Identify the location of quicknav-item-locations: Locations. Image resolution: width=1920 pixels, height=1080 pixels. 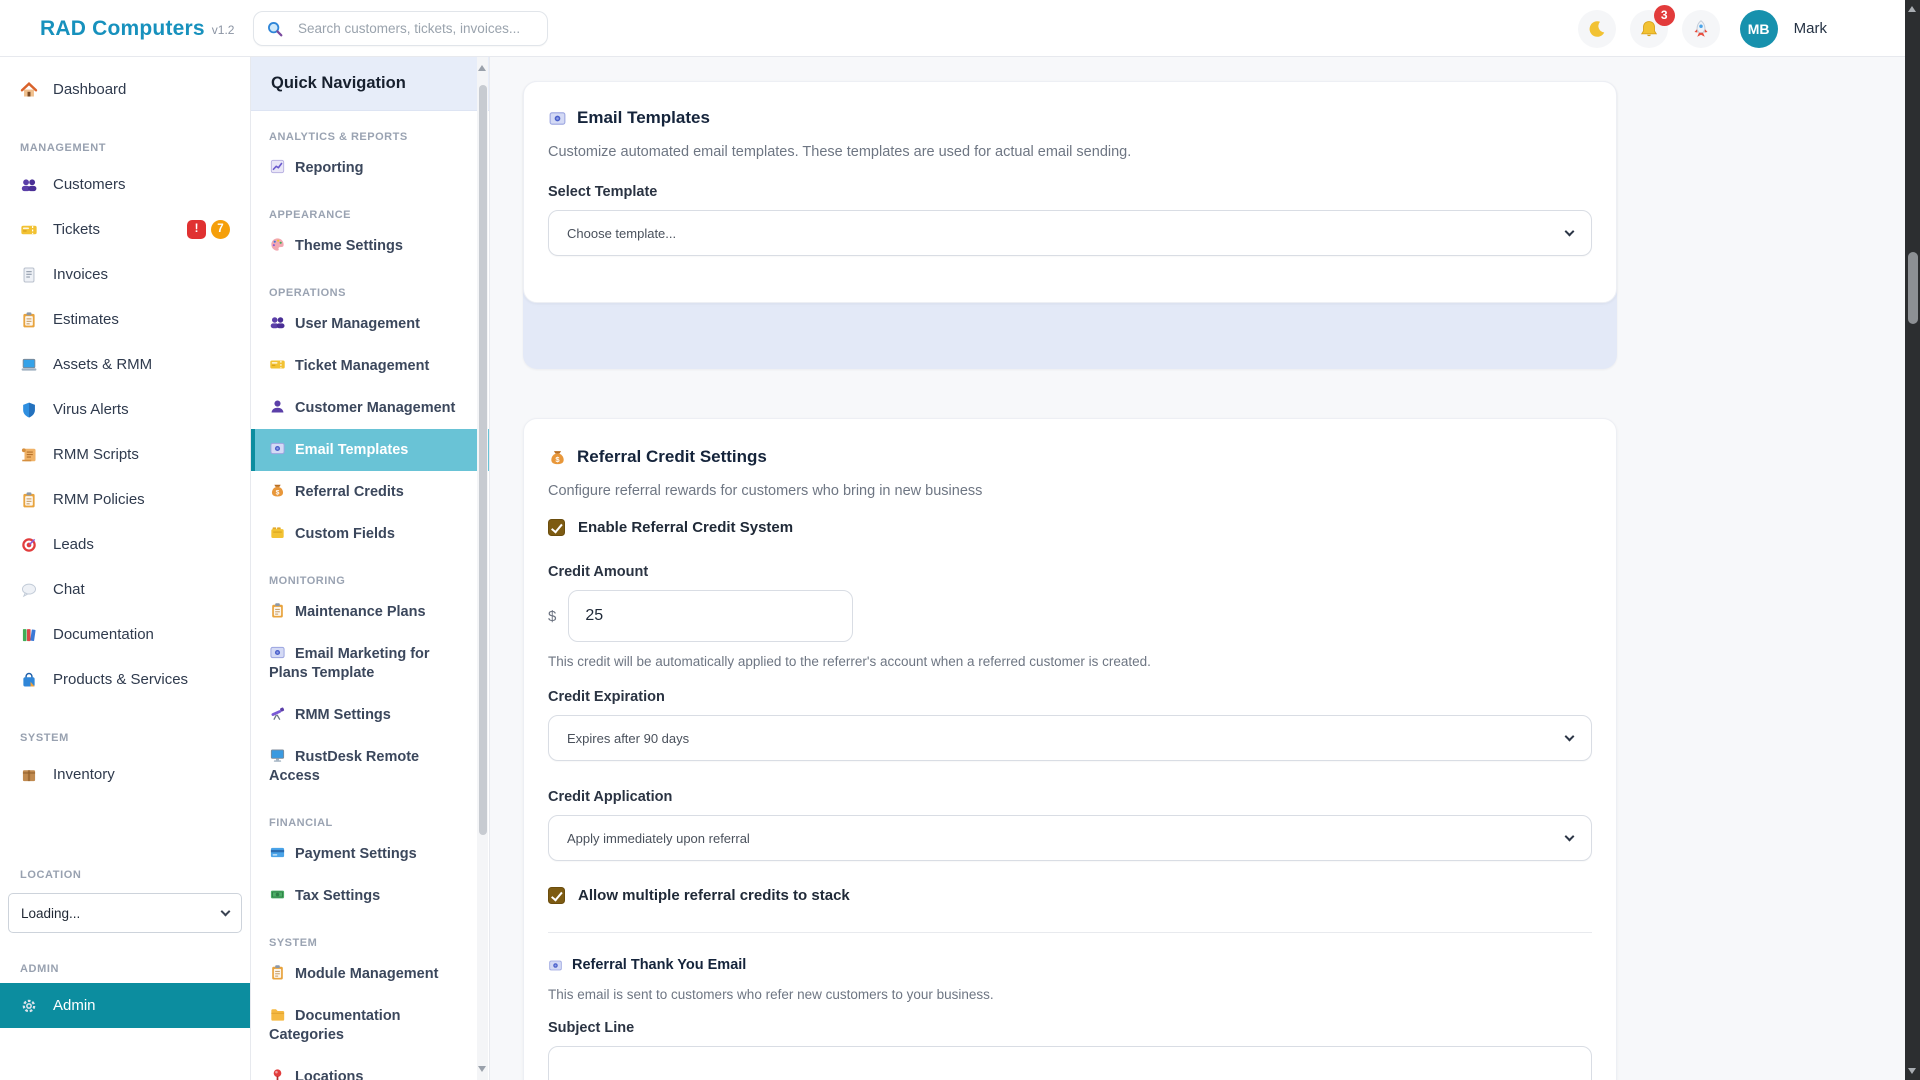
(370, 1068).